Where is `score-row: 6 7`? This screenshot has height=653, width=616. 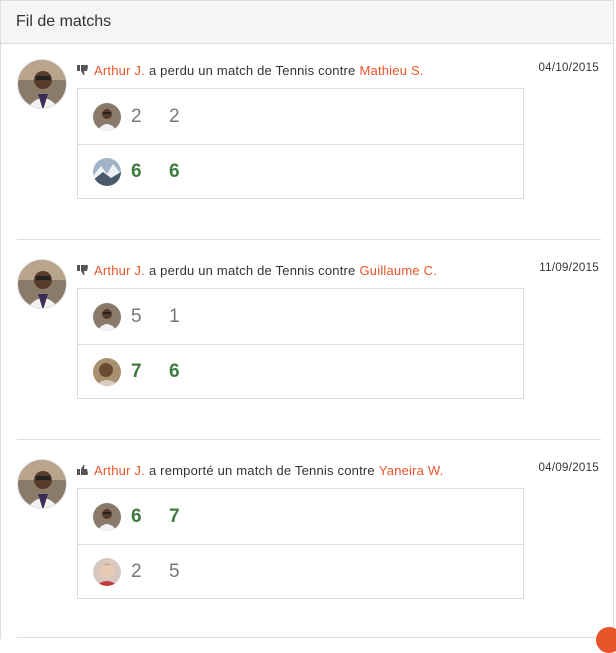
score-row: 6 7 is located at coordinates (300, 516).